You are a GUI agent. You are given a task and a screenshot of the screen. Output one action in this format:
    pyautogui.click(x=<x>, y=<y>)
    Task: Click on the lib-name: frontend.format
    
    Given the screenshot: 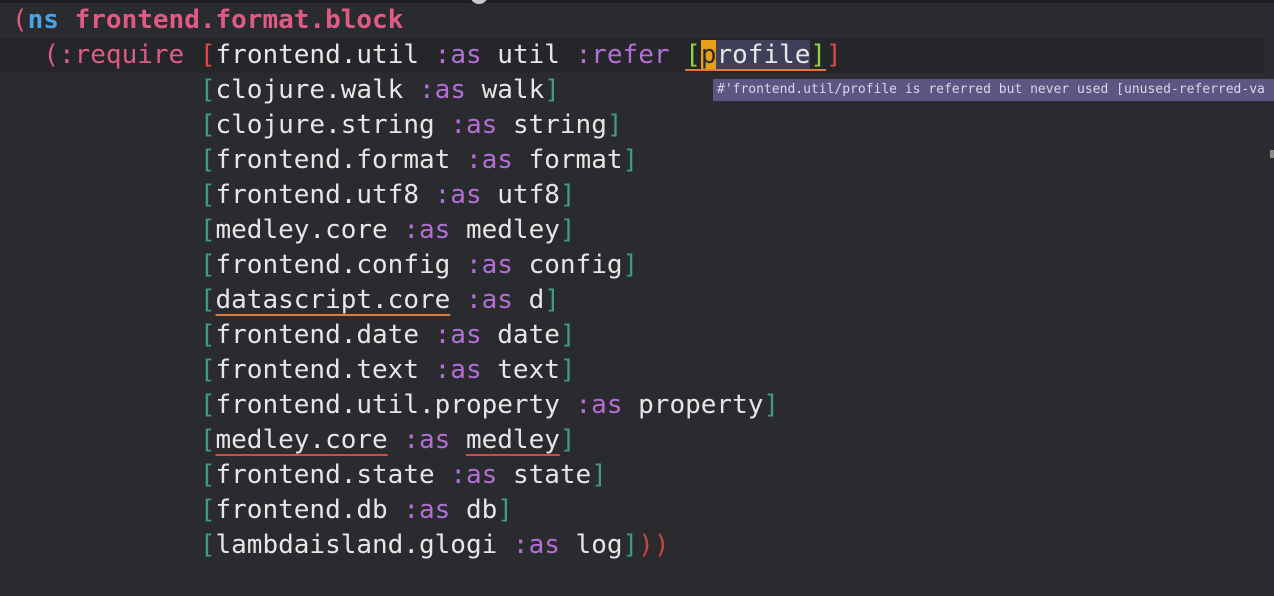 What is the action you would take?
    pyautogui.click(x=333, y=160)
    